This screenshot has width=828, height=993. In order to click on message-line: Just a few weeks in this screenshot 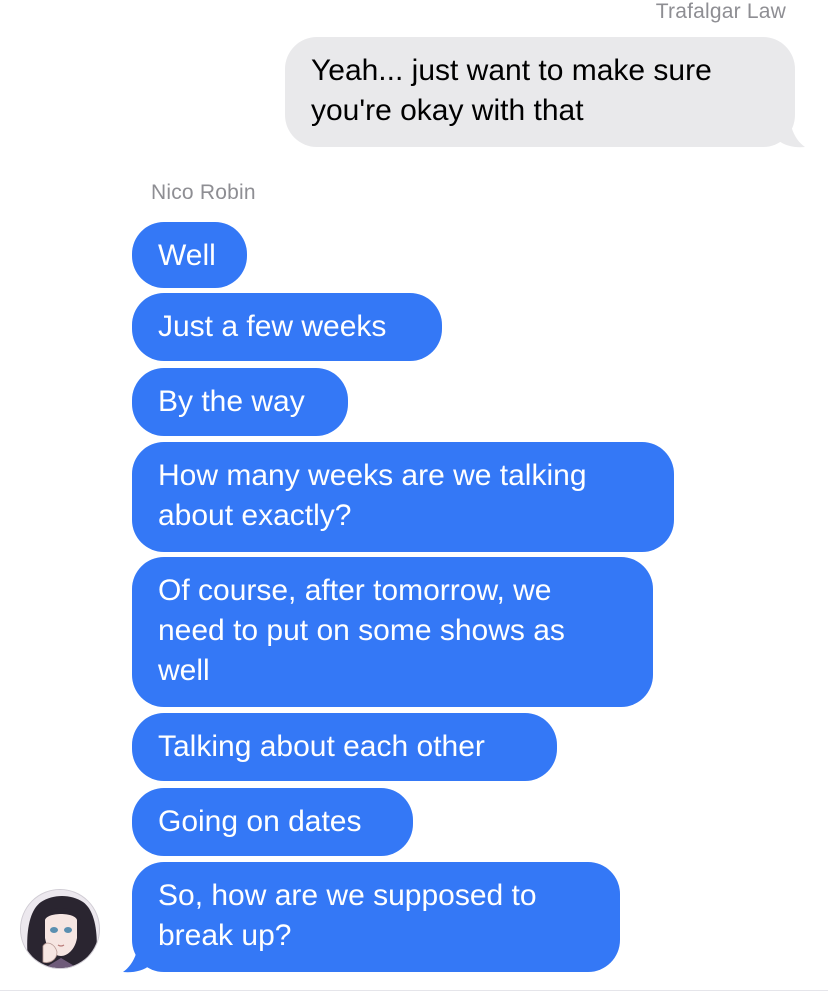, I will do `click(272, 326)`.